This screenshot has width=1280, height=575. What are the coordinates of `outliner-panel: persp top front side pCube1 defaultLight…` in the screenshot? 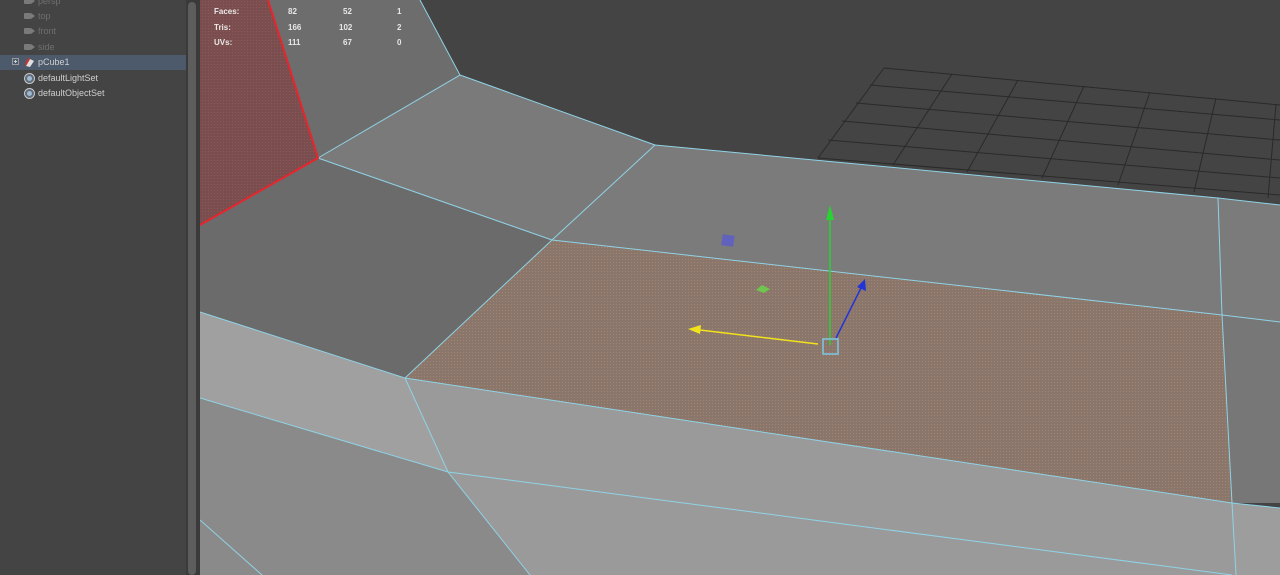 It's located at (93, 287).